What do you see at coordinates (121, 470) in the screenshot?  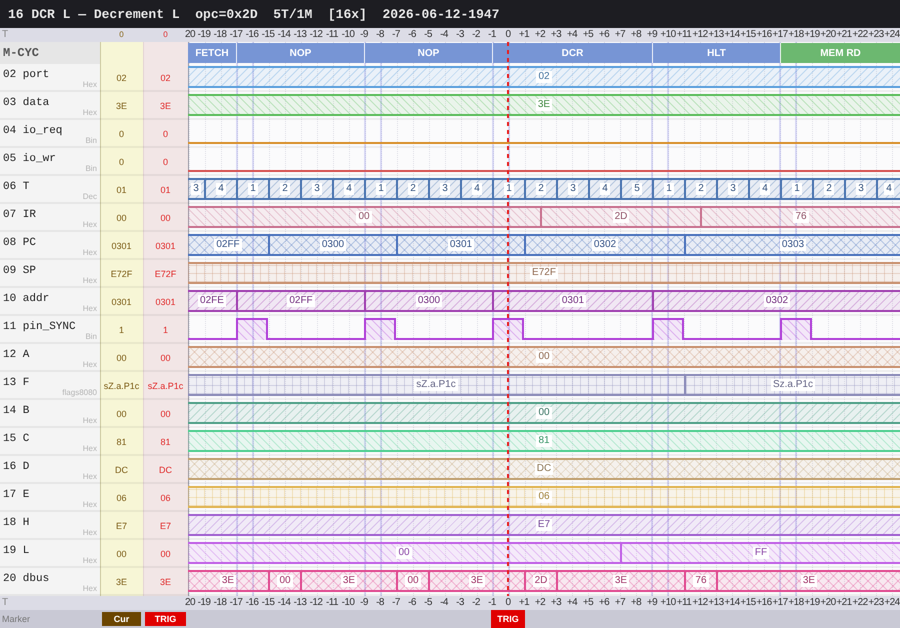 I see `cursor-value: DC` at bounding box center [121, 470].